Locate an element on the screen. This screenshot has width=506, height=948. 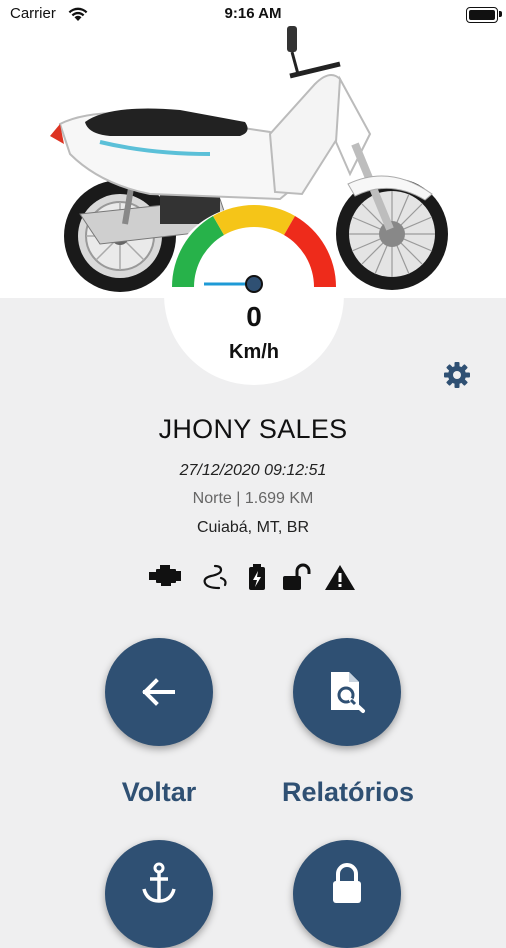
vehicle-status-icons is located at coordinates (254, 578).